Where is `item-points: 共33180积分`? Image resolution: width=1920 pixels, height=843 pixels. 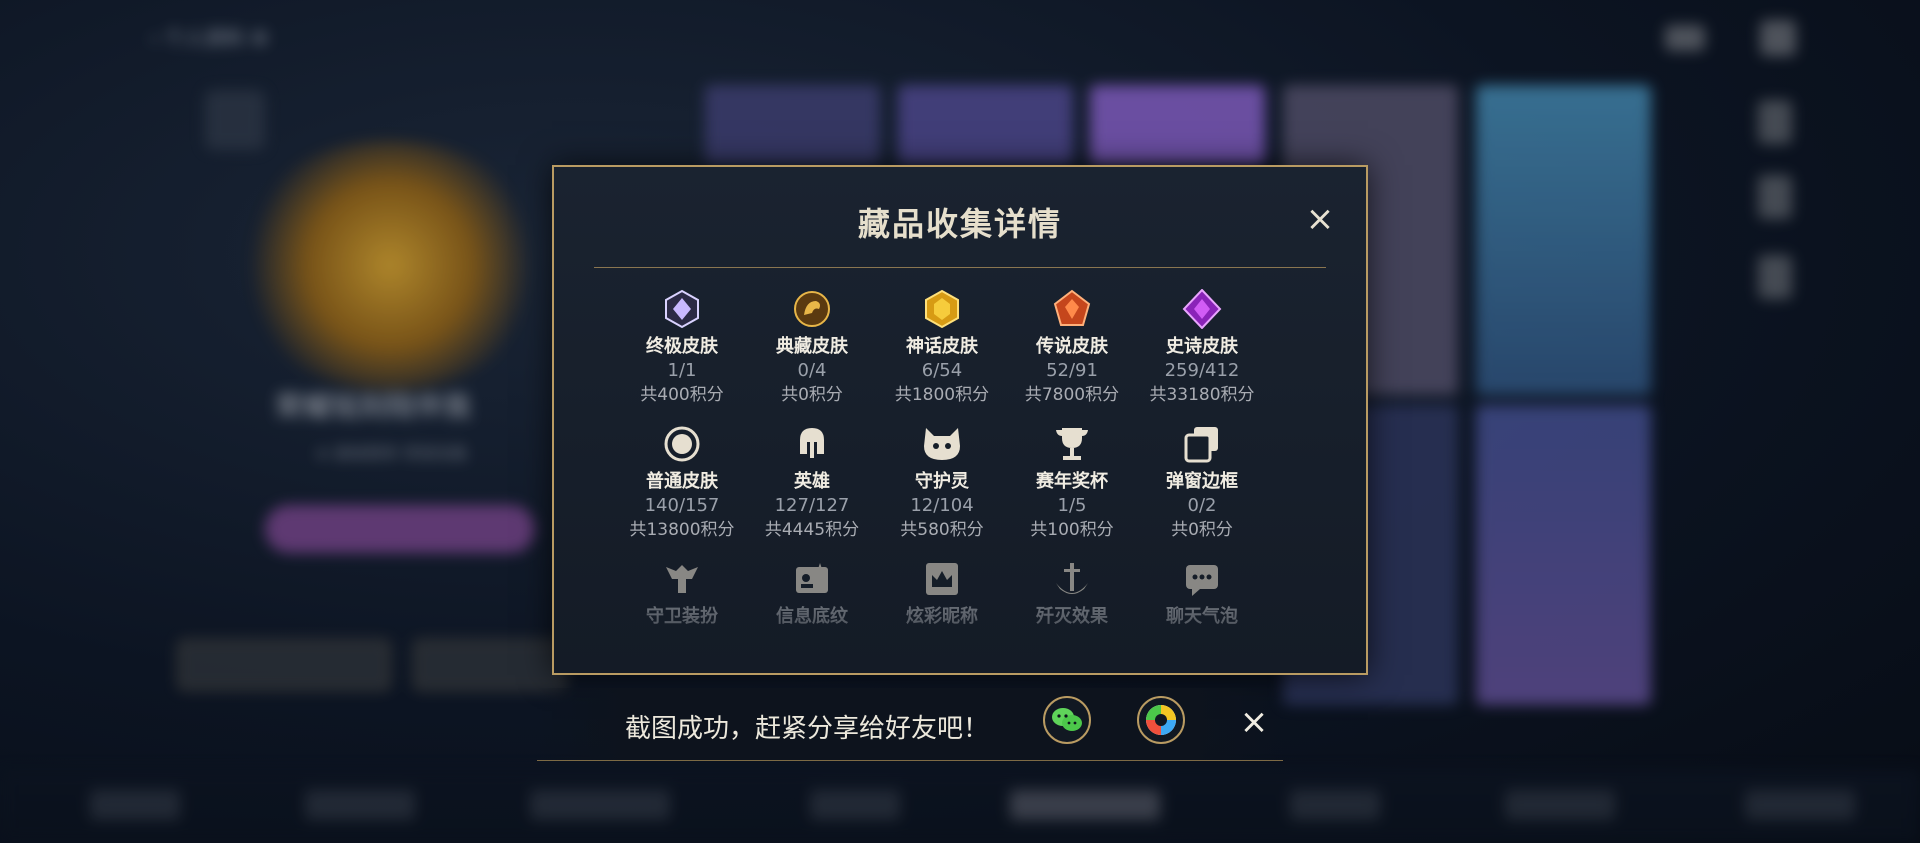
item-points: 共33180积分 is located at coordinates (1202, 395).